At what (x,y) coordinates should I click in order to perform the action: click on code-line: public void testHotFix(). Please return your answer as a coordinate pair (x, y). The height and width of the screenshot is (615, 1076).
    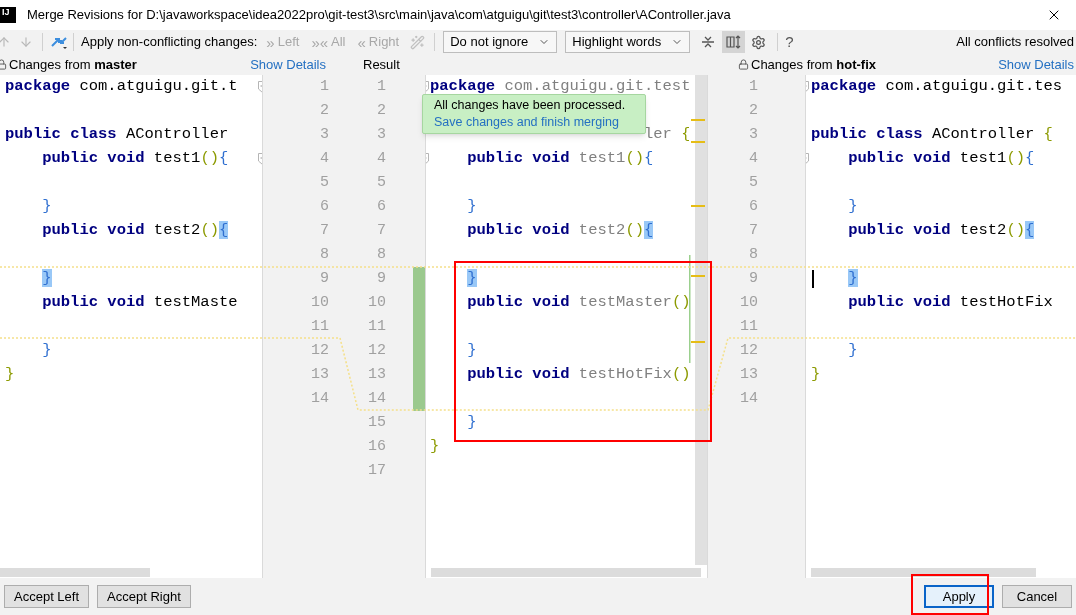
    Looking at the image, I should click on (578, 375).